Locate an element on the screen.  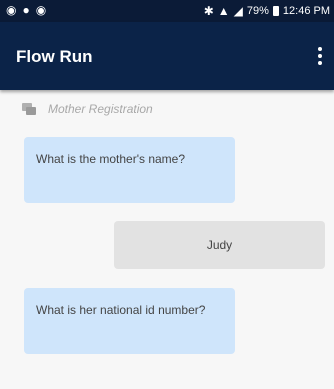
more-vert-icon is located at coordinates (320, 56).